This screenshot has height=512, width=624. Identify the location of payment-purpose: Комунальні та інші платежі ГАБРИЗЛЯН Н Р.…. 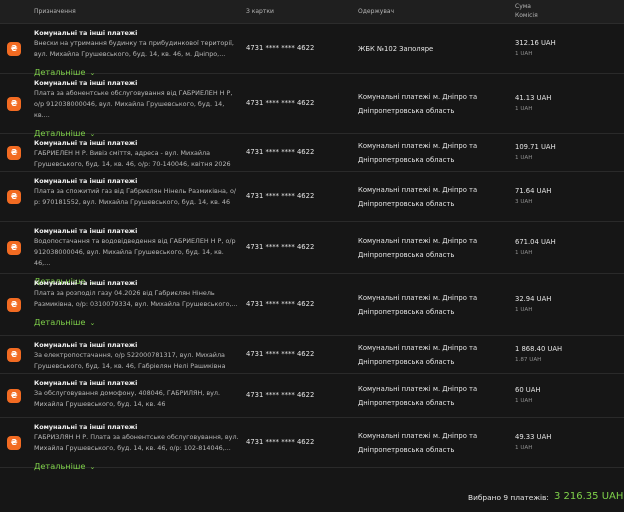
(136, 448).